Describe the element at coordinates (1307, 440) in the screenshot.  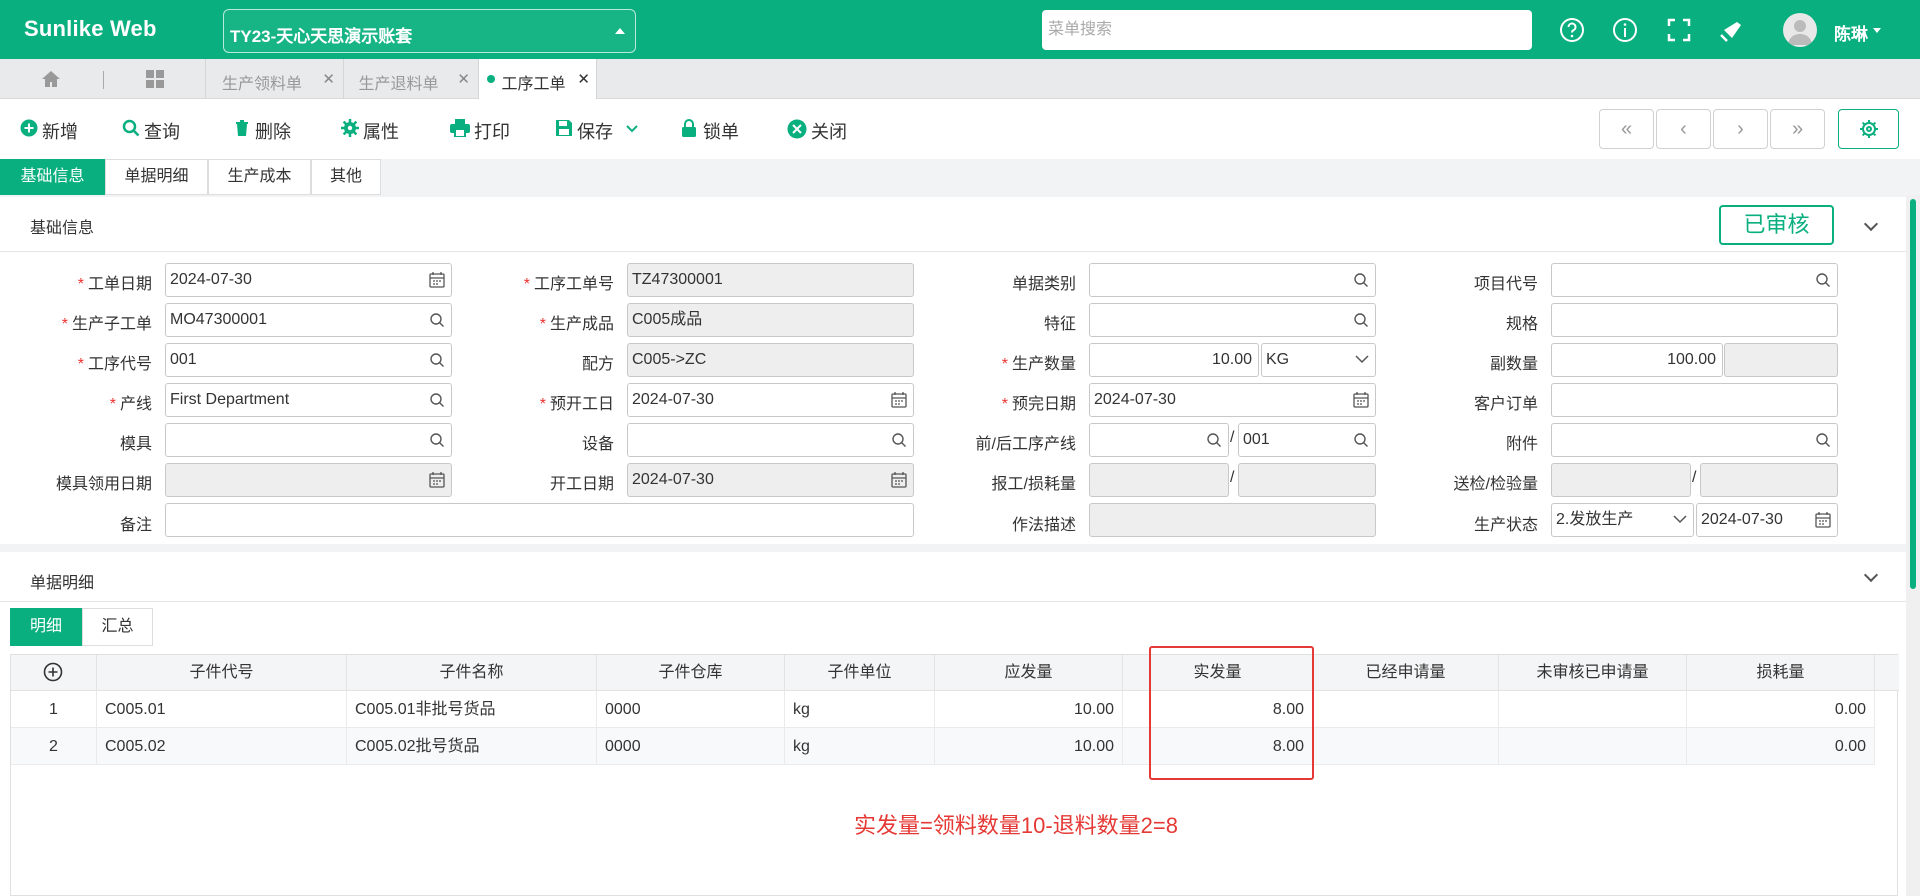
I see `next-line-field: 001` at that location.